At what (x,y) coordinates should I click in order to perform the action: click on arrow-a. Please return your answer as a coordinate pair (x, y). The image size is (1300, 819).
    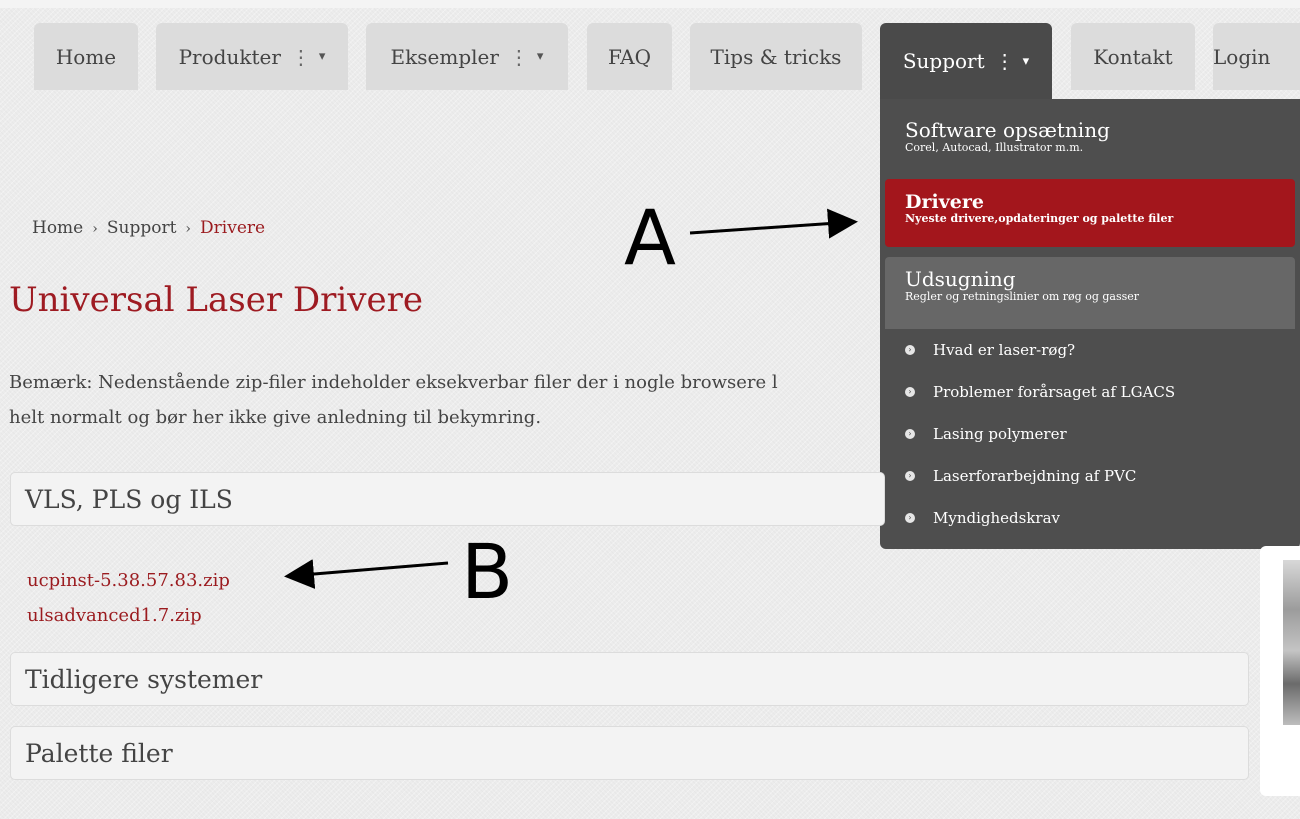
    Looking at the image, I should click on (773, 223).